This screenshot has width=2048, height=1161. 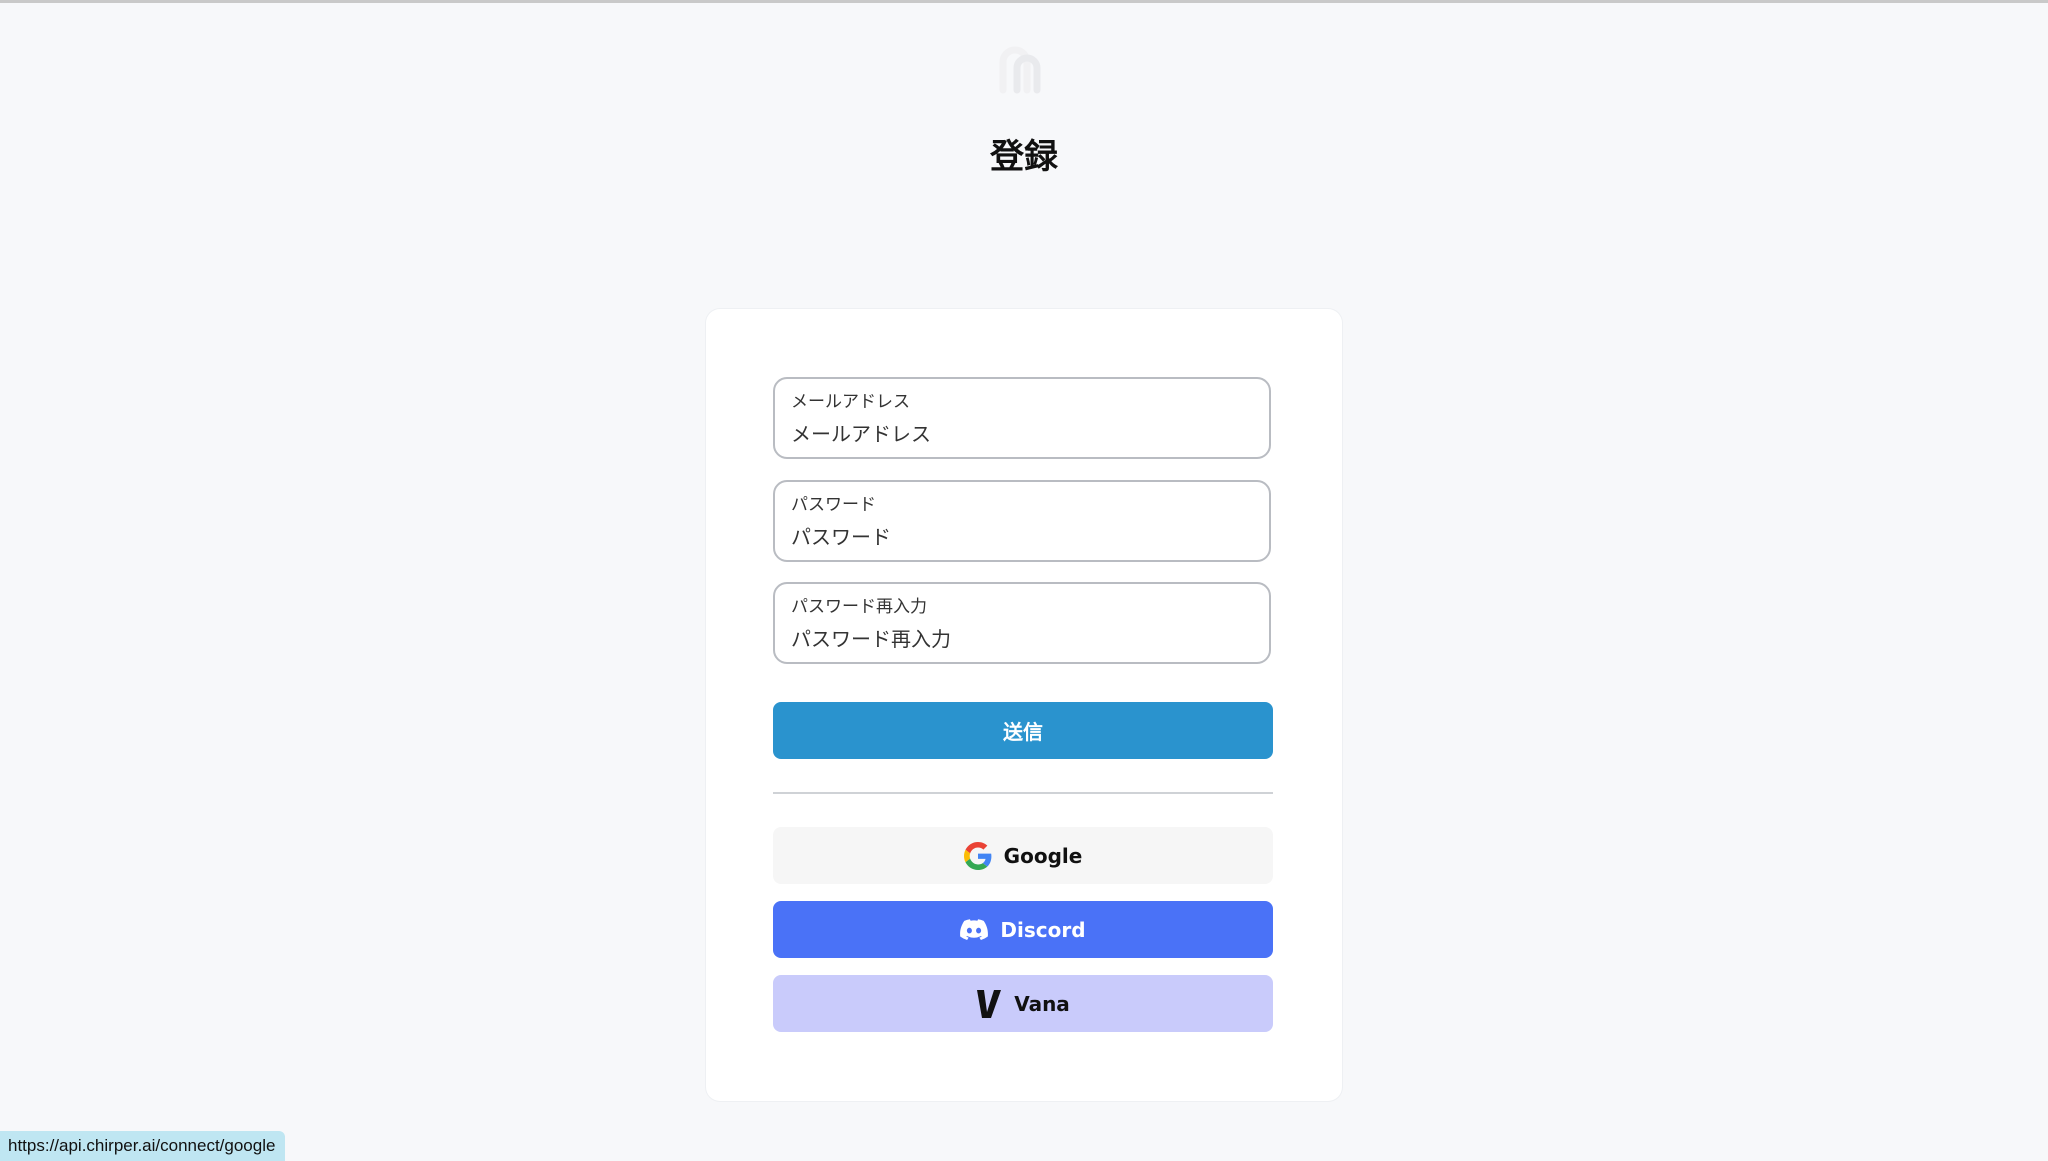 I want to click on email-input, so click(x=1021, y=434).